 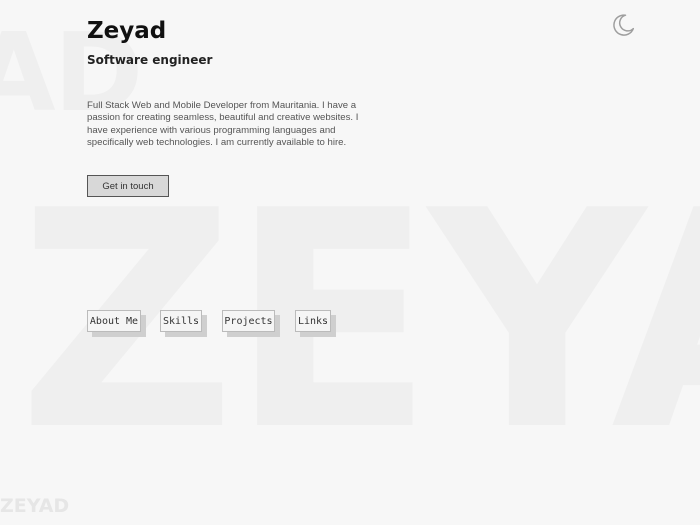 What do you see at coordinates (127, 31) in the screenshot?
I see `page-title: Zeyad` at bounding box center [127, 31].